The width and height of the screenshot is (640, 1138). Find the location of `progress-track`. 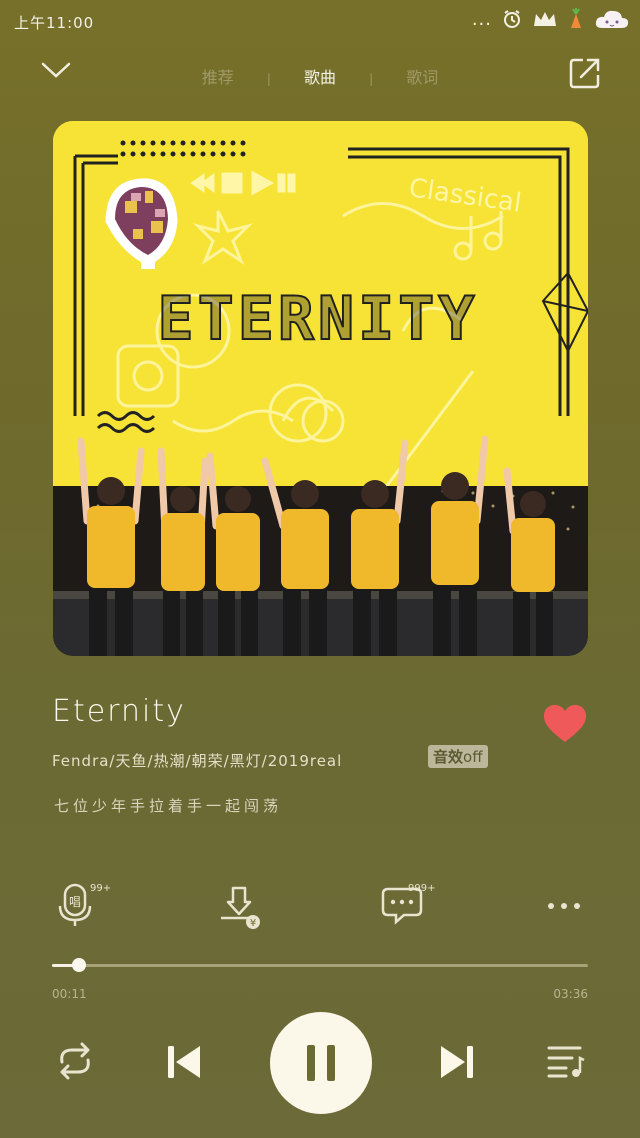

progress-track is located at coordinates (320, 965).